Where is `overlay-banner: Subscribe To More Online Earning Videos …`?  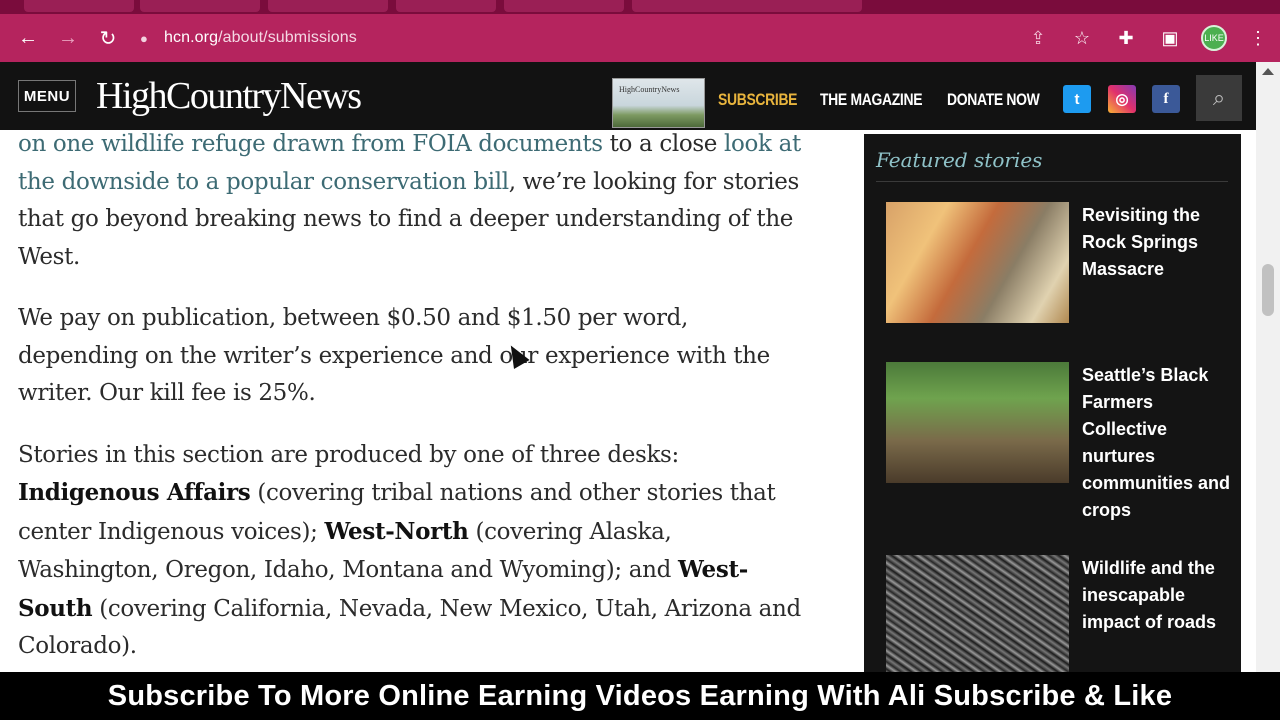
overlay-banner: Subscribe To More Online Earning Videos … is located at coordinates (640, 696).